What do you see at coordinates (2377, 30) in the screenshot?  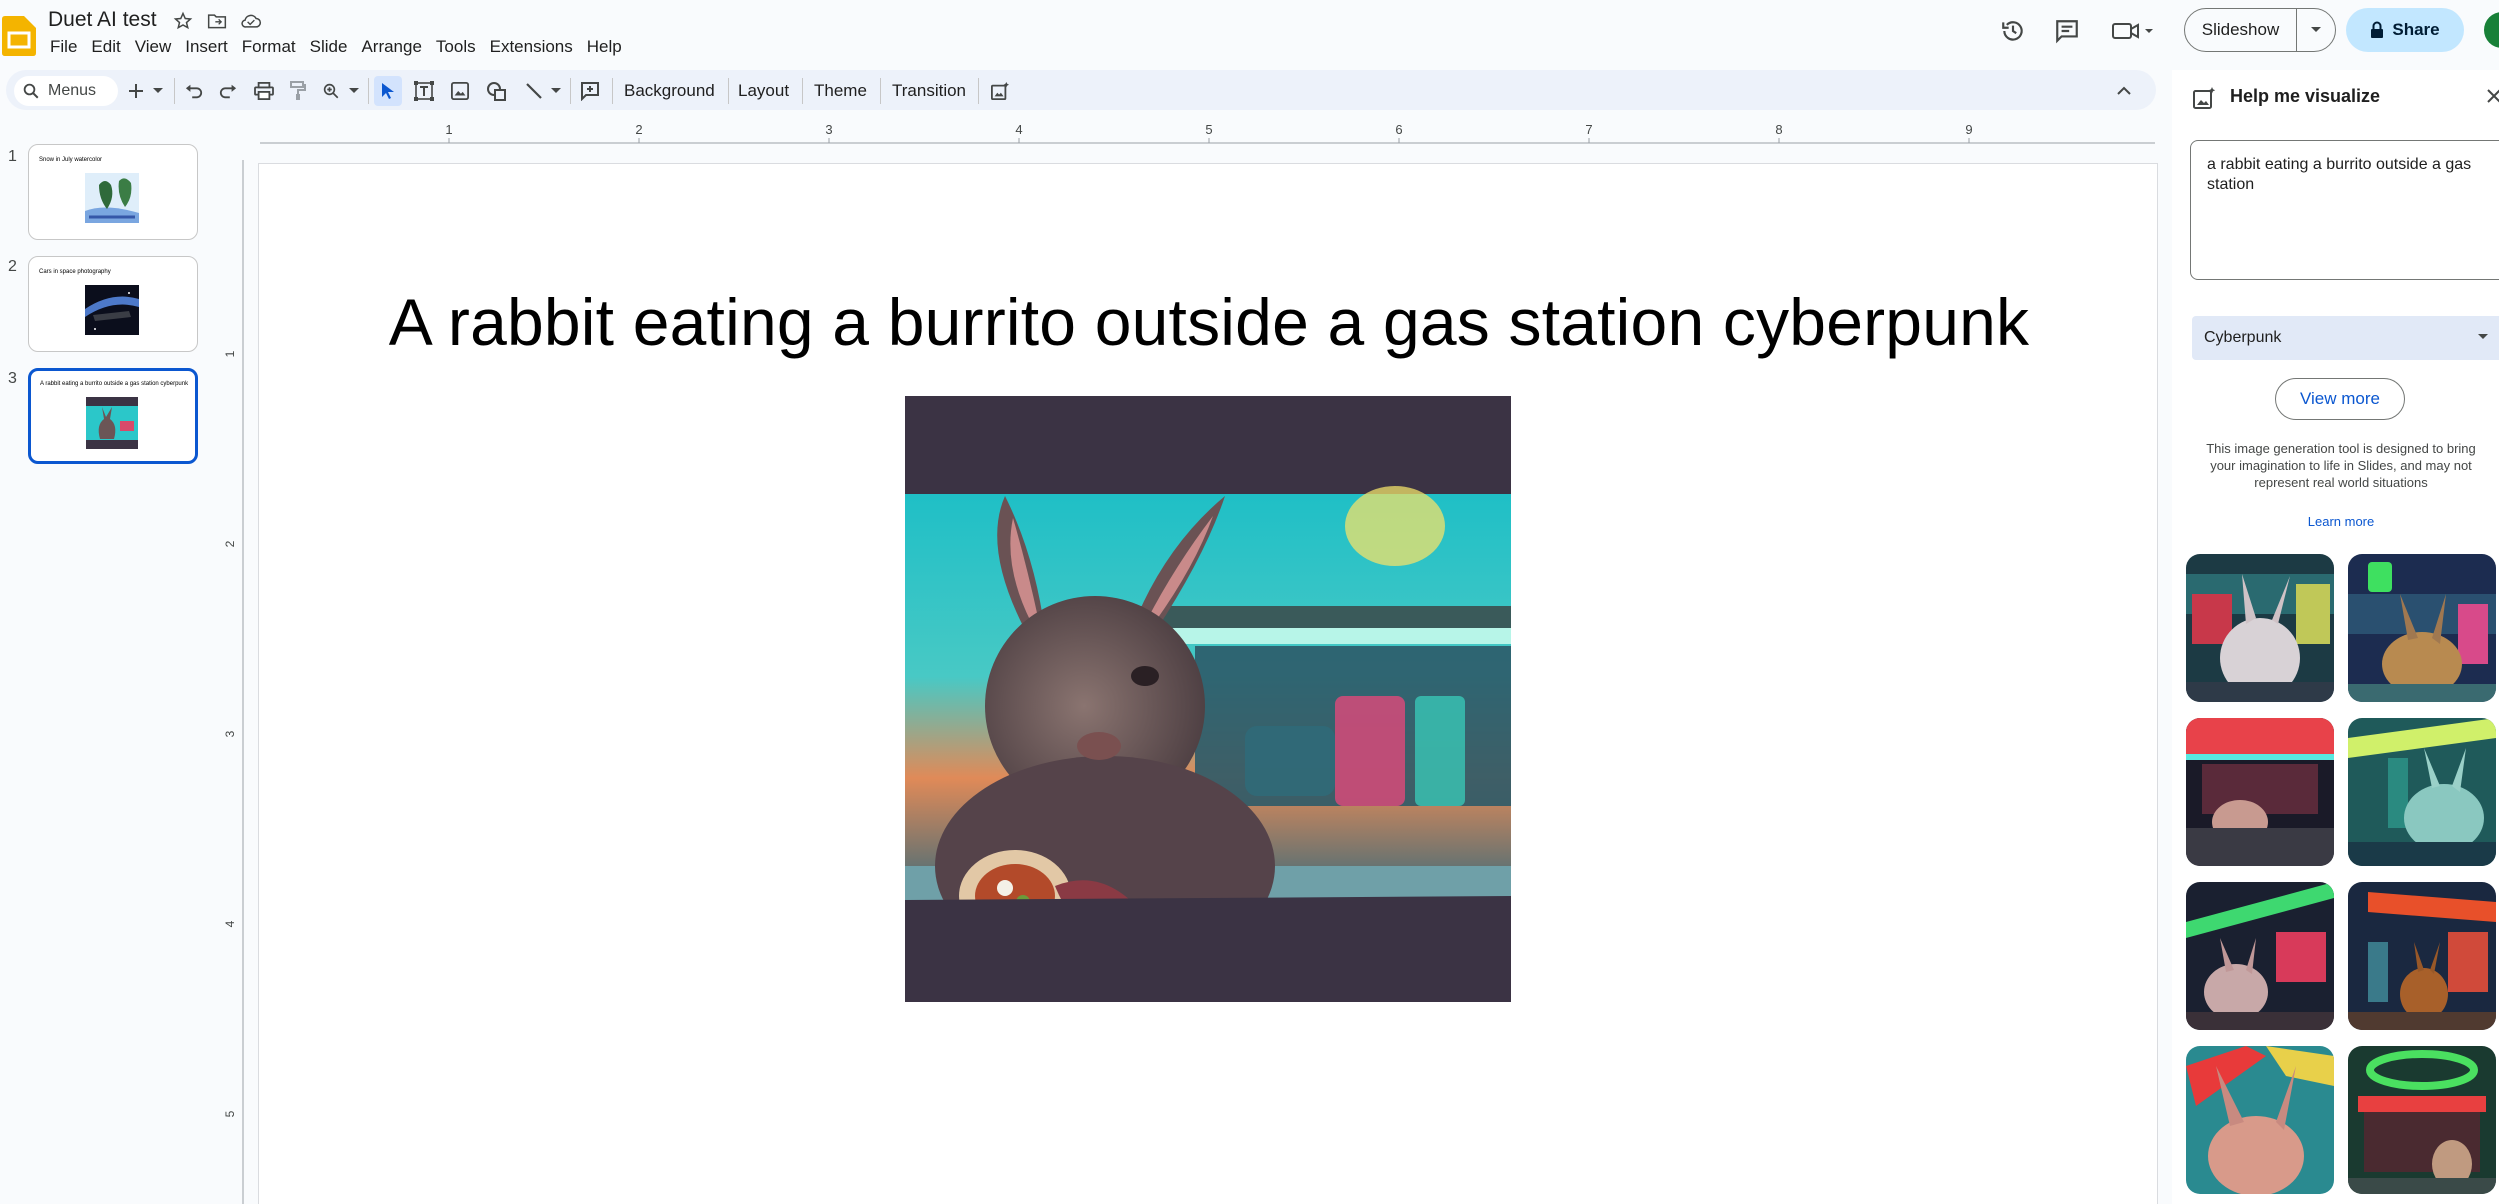 I see `lock-icon` at bounding box center [2377, 30].